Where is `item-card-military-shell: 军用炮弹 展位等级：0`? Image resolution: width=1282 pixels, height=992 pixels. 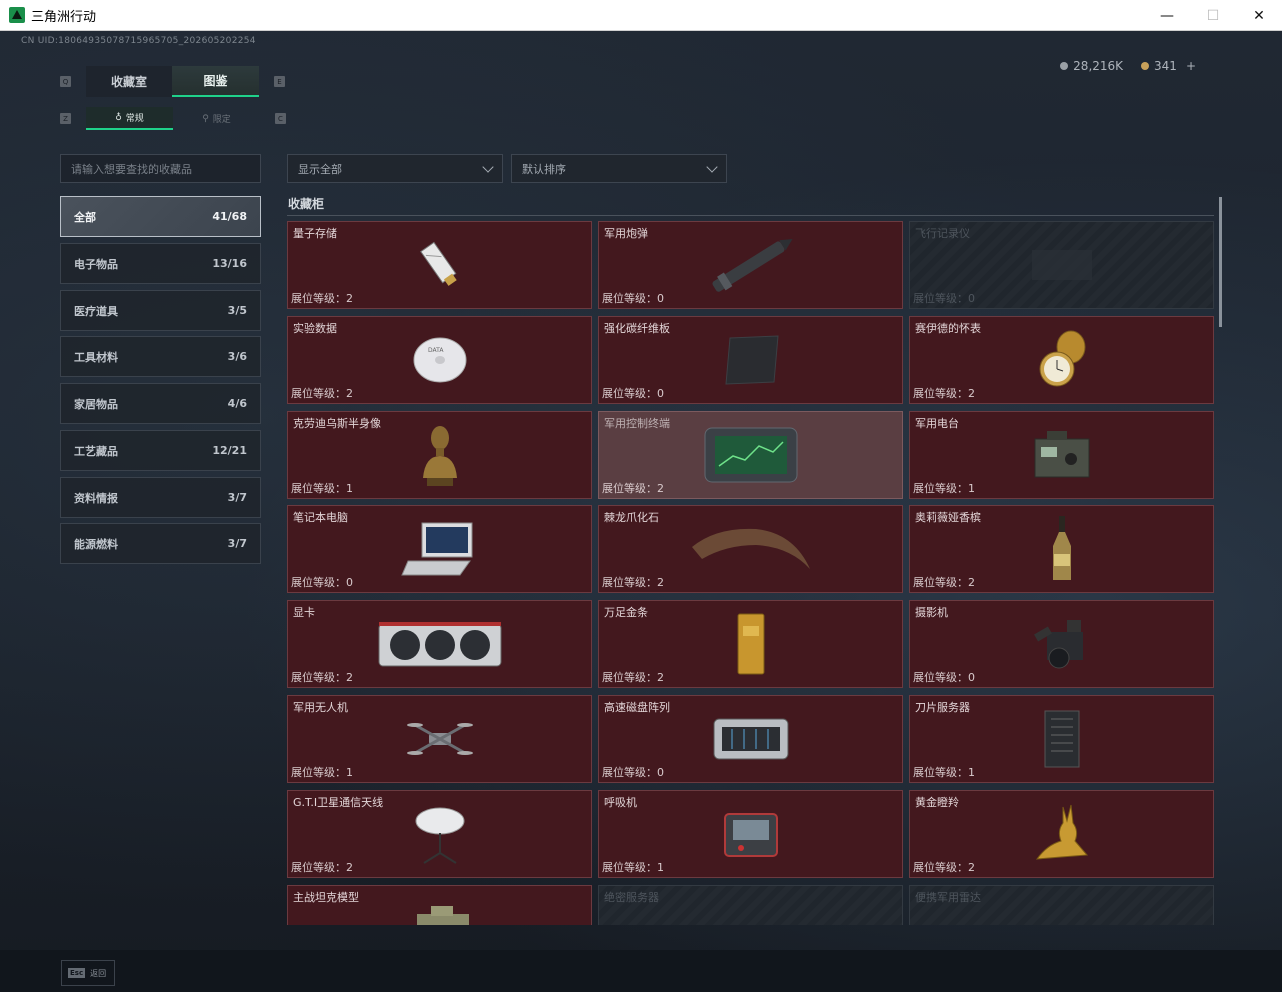
item-card-military-shell: 军用炮弹 展位等级：0 is located at coordinates (750, 265).